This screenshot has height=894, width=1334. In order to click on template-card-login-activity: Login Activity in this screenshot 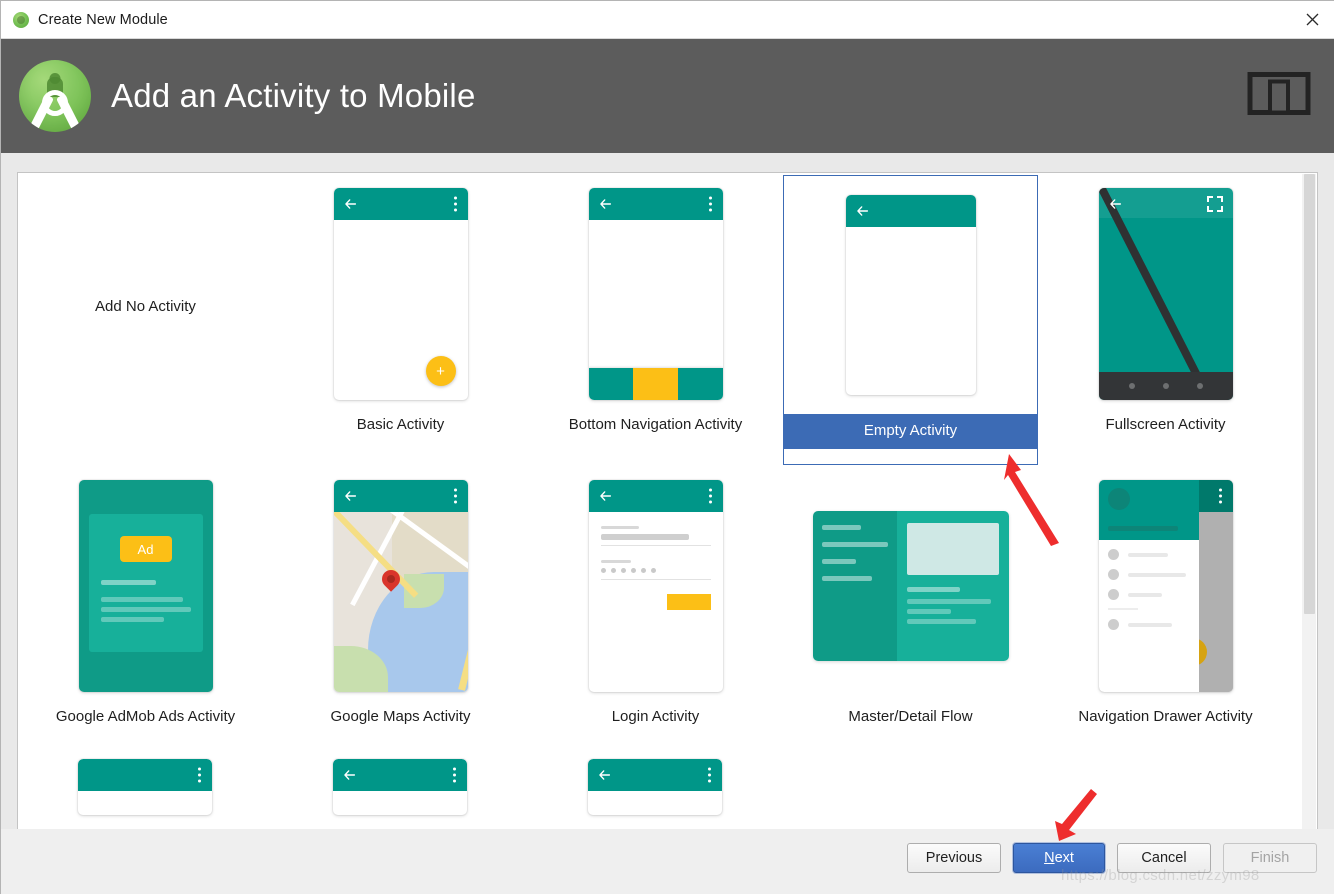, I will do `click(655, 612)`.